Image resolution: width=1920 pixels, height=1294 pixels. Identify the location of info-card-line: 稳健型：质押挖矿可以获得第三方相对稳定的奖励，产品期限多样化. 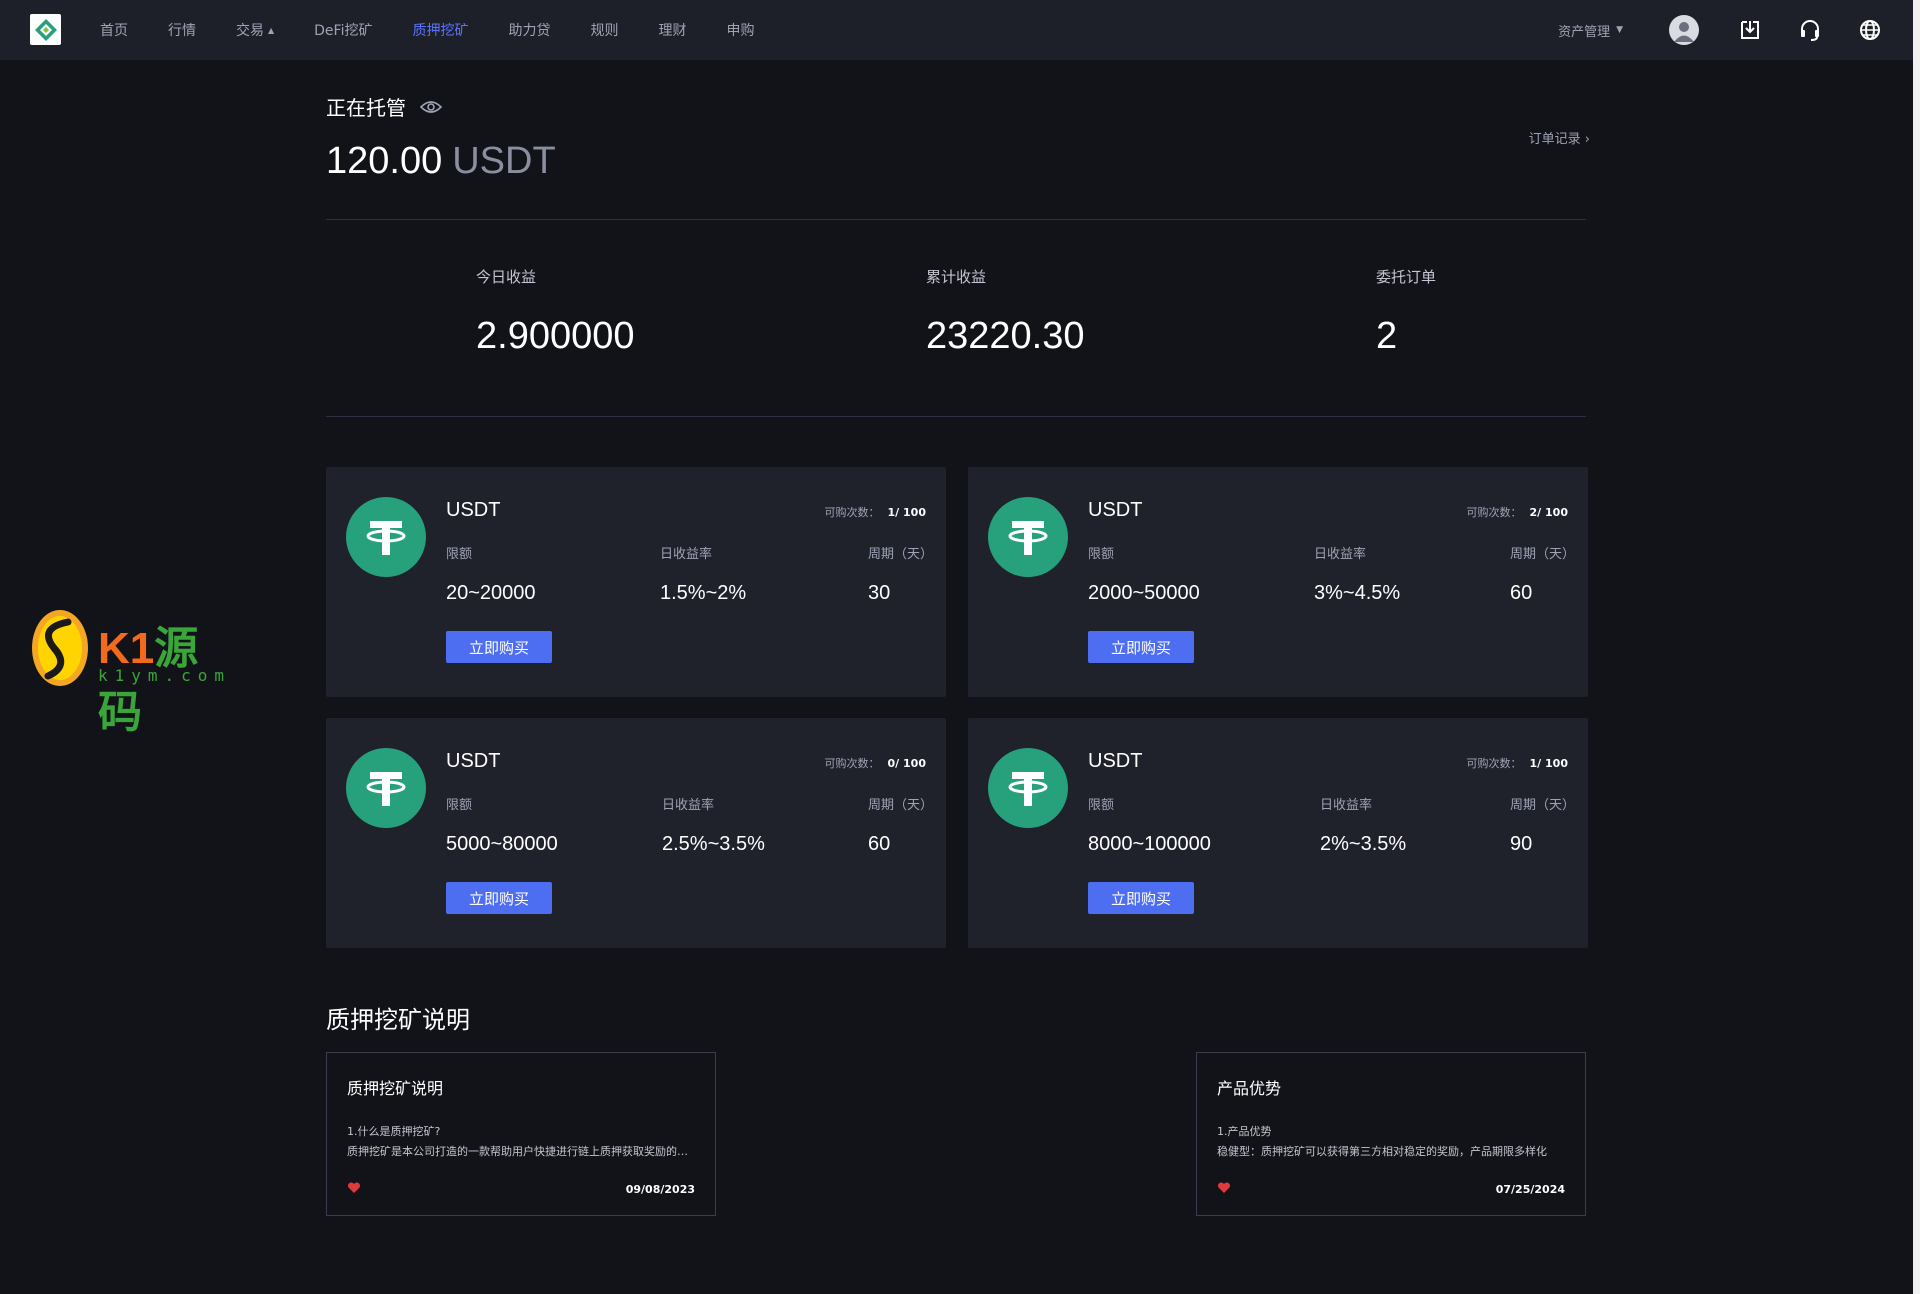
(1382, 1151).